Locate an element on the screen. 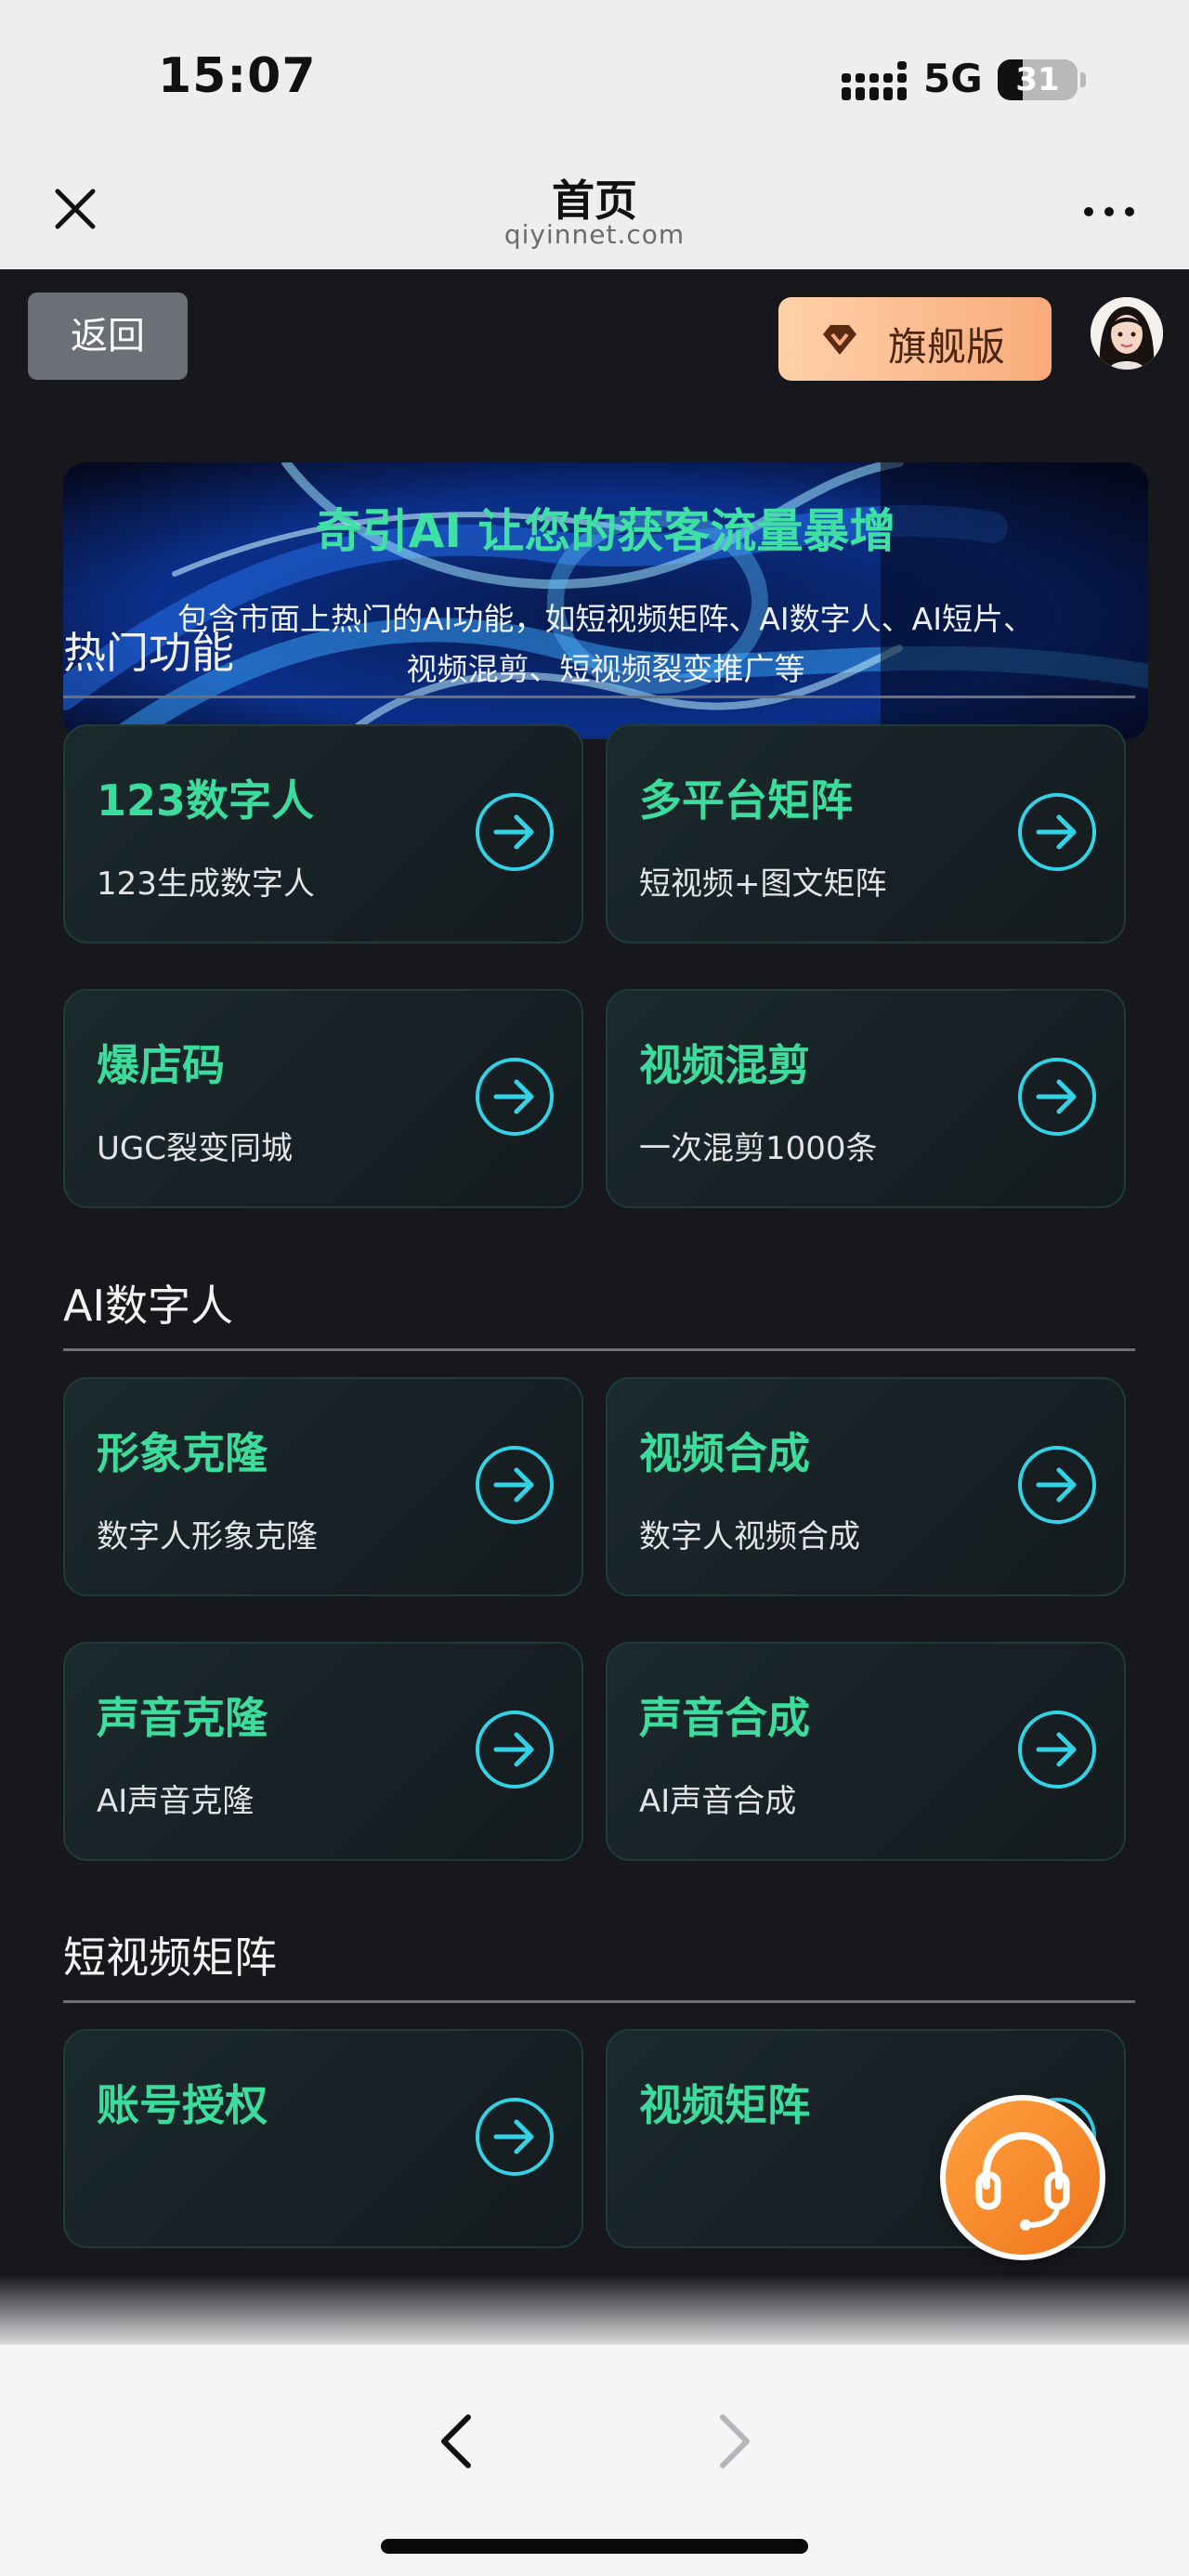 This screenshot has height=2576, width=1189. feature-card: 声音克隆 AI声音克隆 is located at coordinates (323, 1751).